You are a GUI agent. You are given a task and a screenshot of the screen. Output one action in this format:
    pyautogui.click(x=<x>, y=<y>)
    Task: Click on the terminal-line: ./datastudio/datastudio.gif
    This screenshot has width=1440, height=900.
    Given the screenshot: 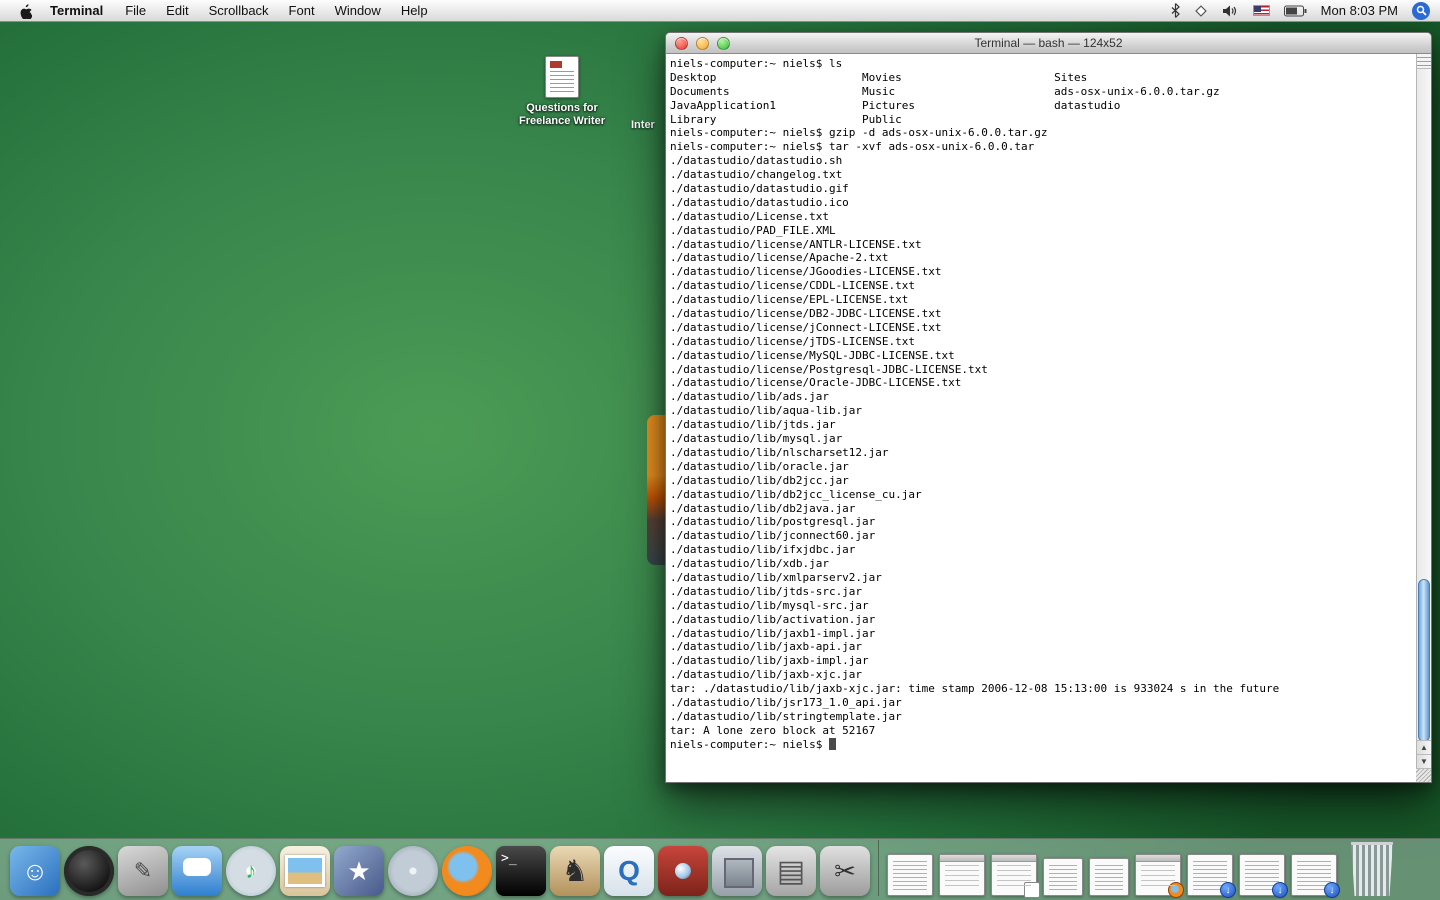 What is the action you would take?
    pyautogui.click(x=759, y=189)
    